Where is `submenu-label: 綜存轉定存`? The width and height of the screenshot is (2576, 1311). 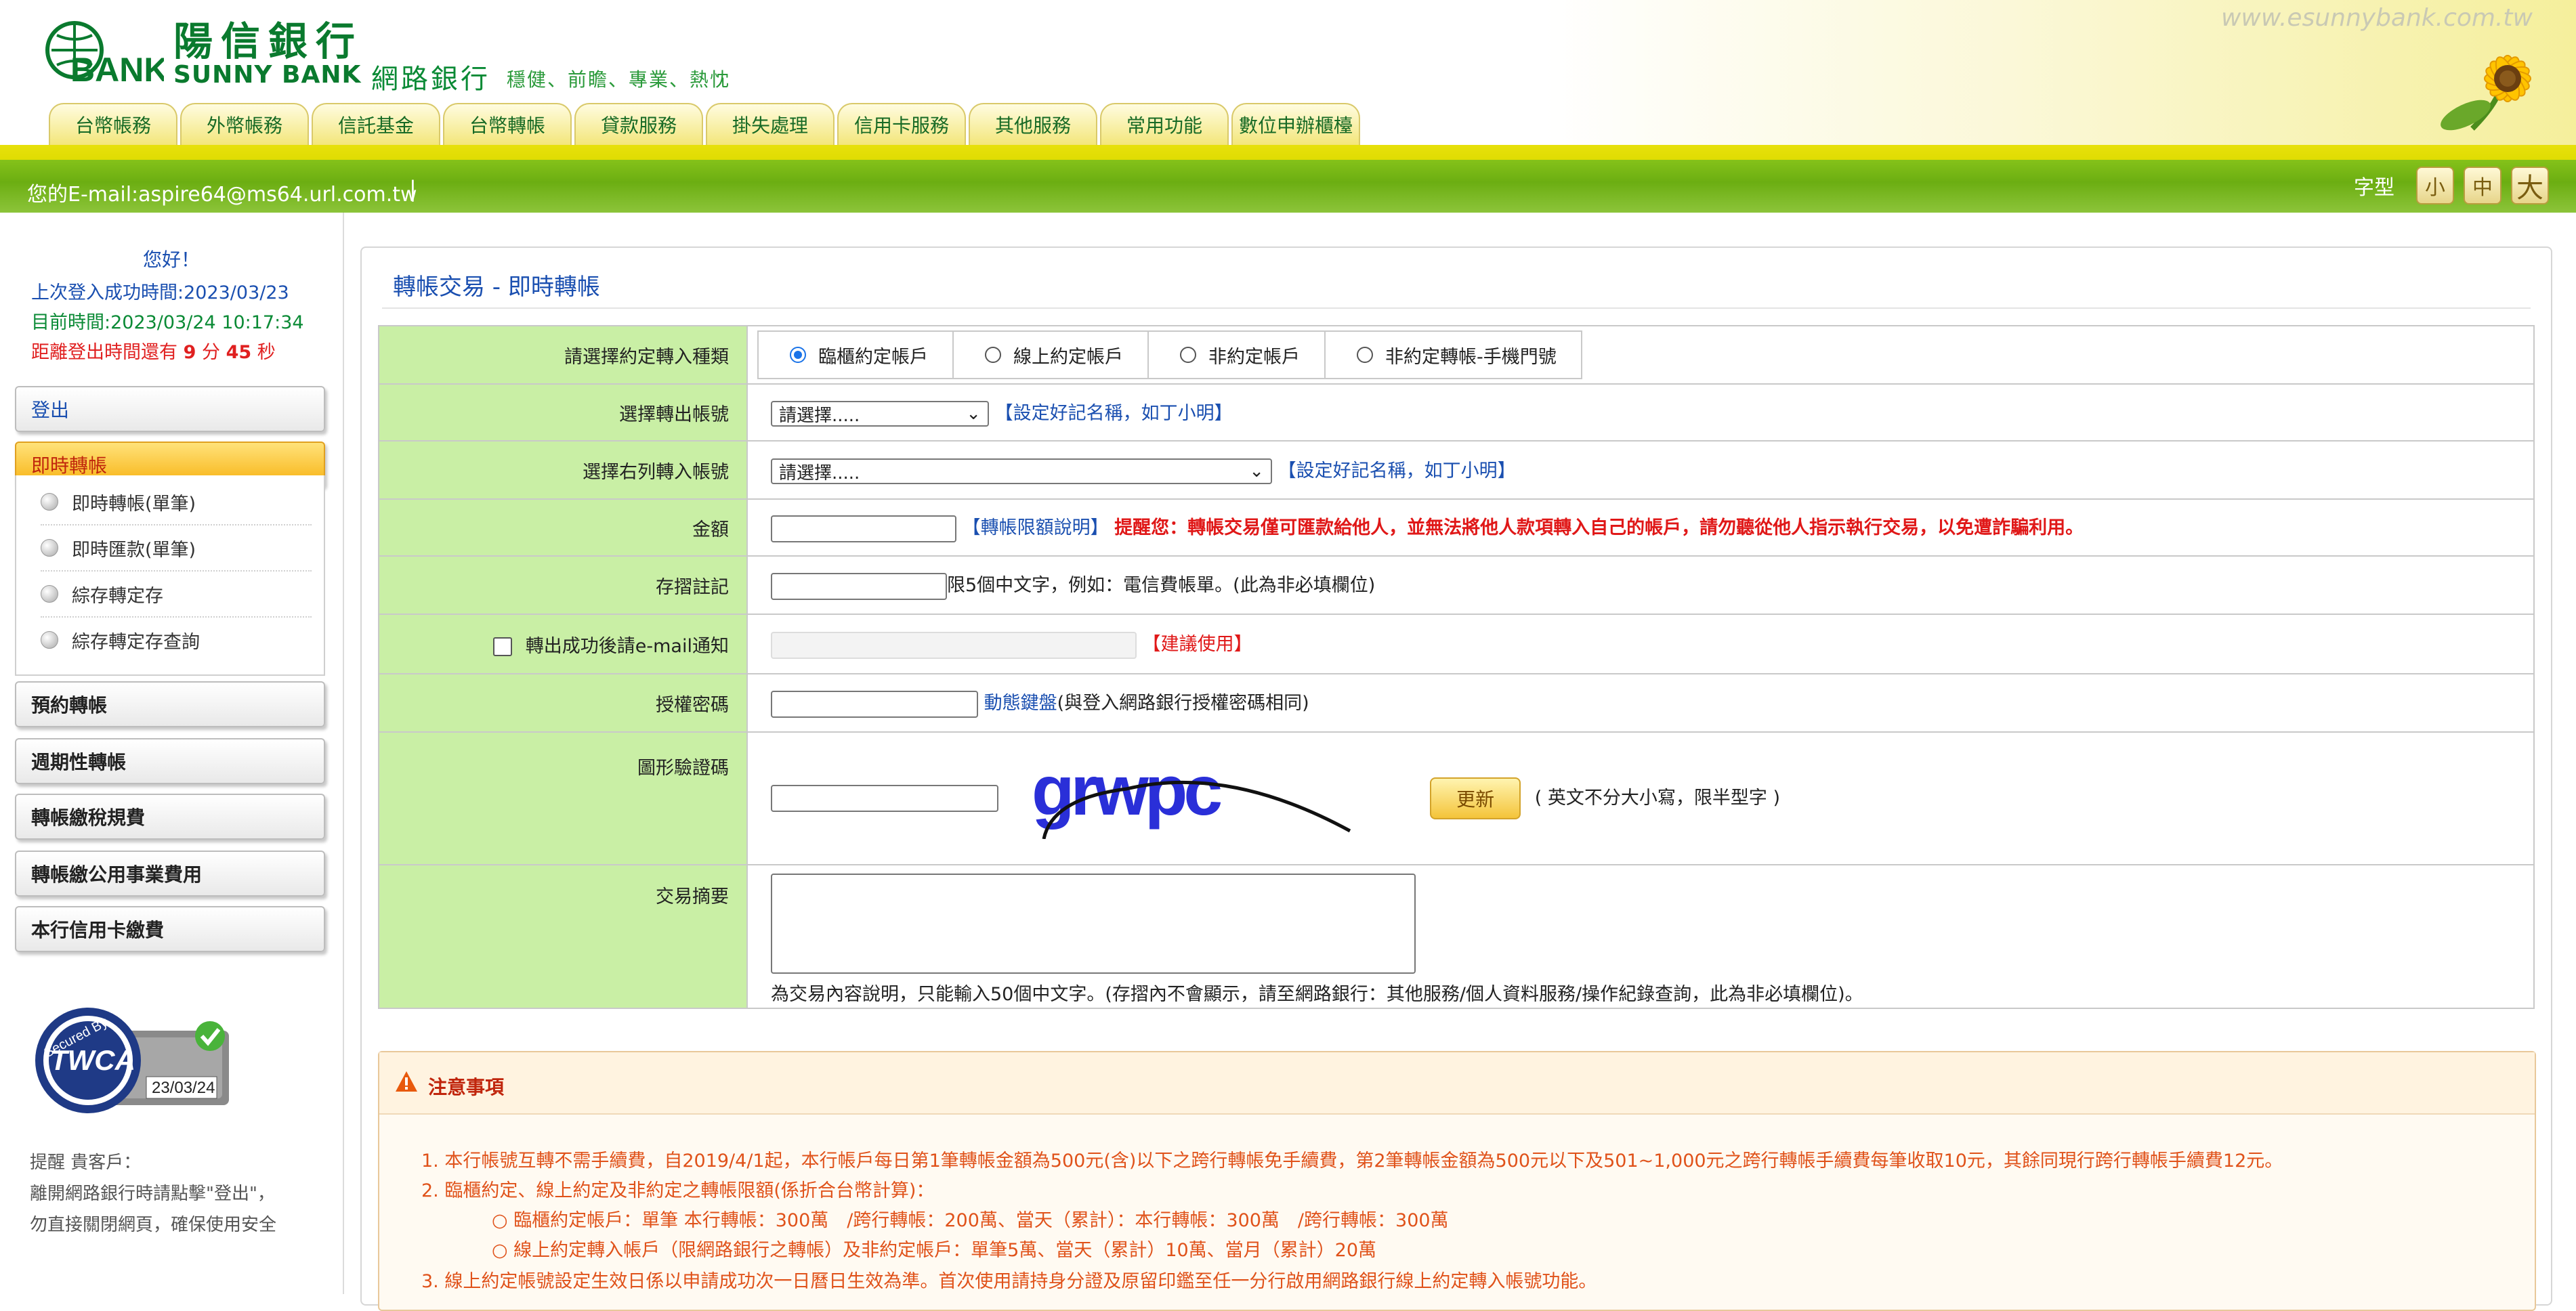
submenu-label: 綜存轉定存 is located at coordinates (117, 596).